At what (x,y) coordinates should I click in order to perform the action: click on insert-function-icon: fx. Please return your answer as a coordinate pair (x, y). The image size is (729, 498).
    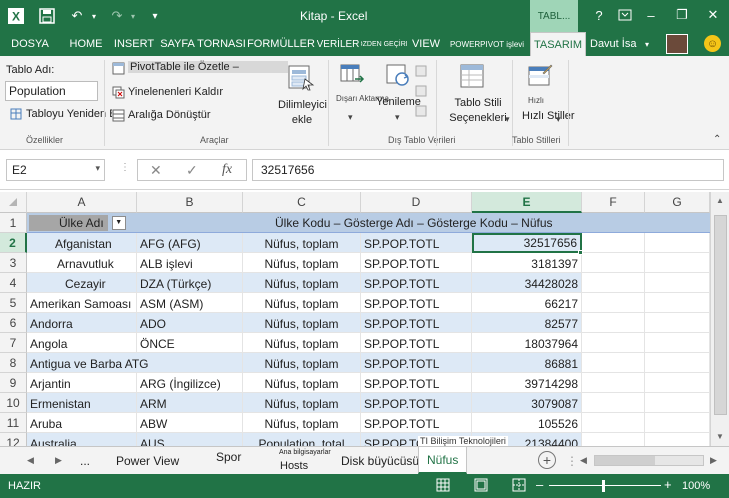
    Looking at the image, I should click on (227, 170).